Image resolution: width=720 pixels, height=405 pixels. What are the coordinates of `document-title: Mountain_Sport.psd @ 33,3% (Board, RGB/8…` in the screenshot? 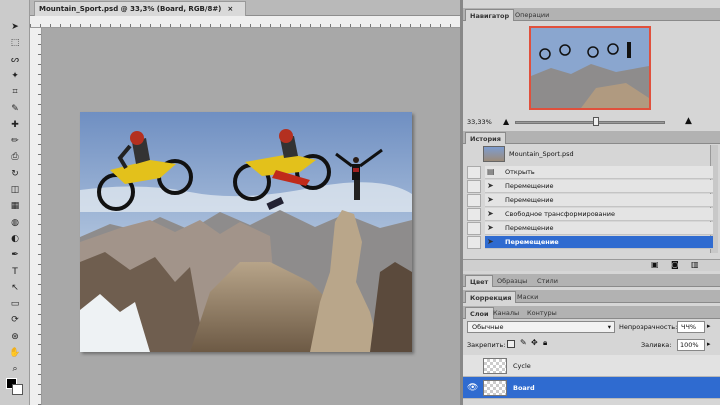 It's located at (130, 9).